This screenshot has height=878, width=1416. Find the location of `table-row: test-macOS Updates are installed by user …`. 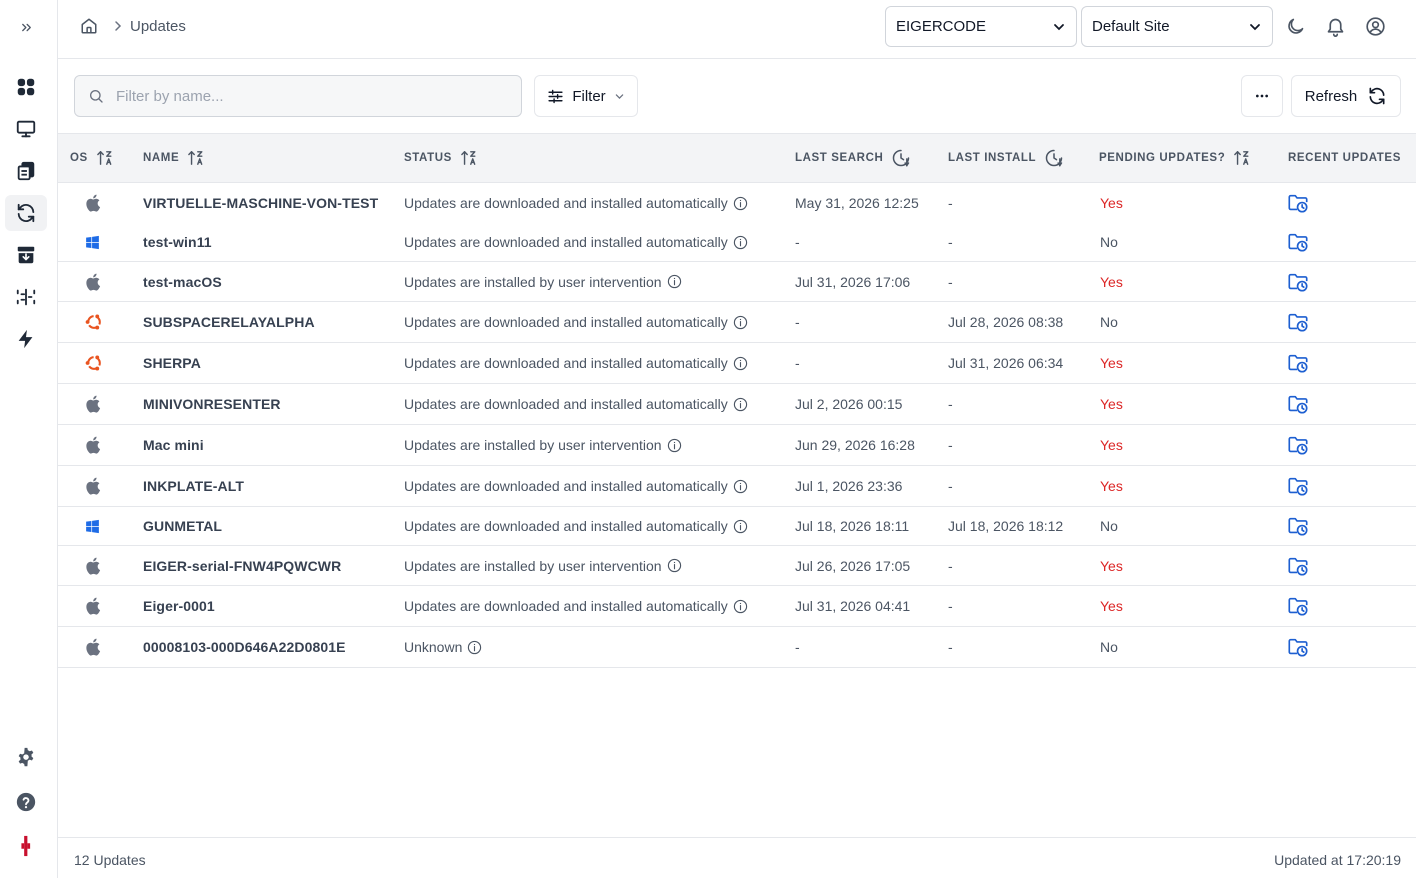

table-row: test-macOS Updates are installed by user … is located at coordinates (737, 282).